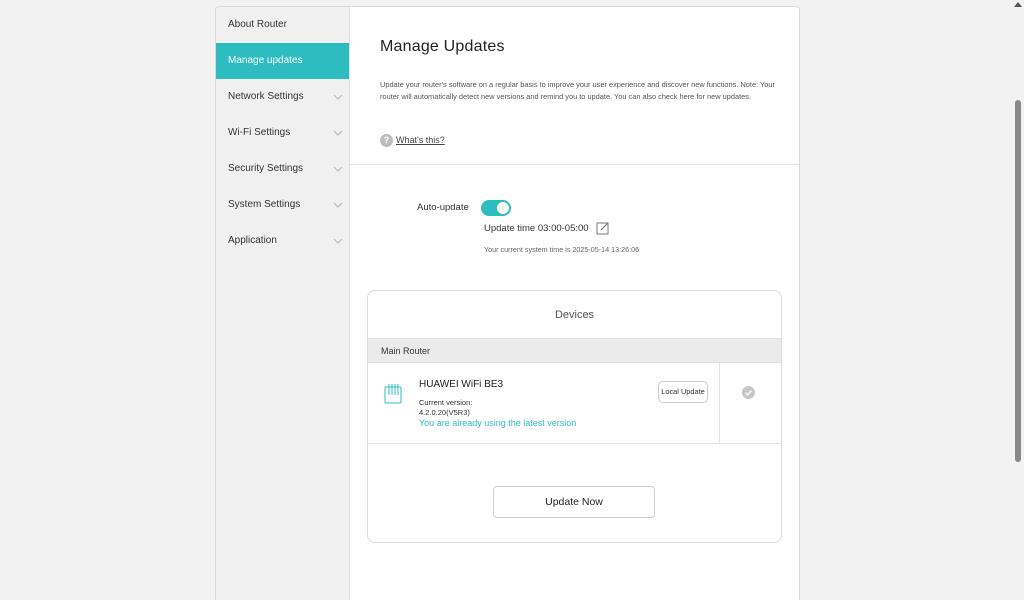  Describe the element at coordinates (386, 140) in the screenshot. I see `question-icon: ?` at that location.